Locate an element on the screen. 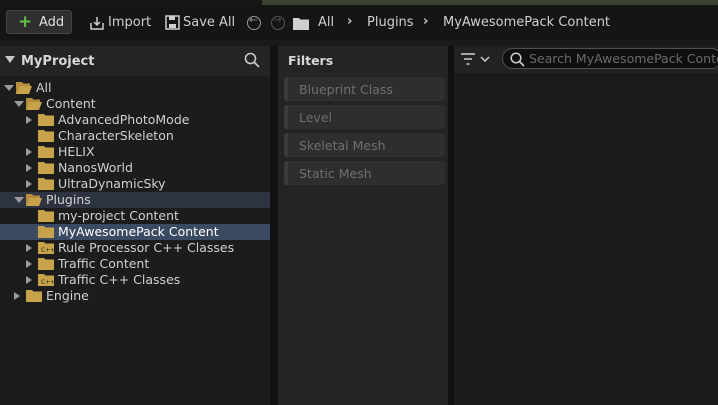 The width and height of the screenshot is (718, 405). add-button-label: Add is located at coordinates (52, 22).